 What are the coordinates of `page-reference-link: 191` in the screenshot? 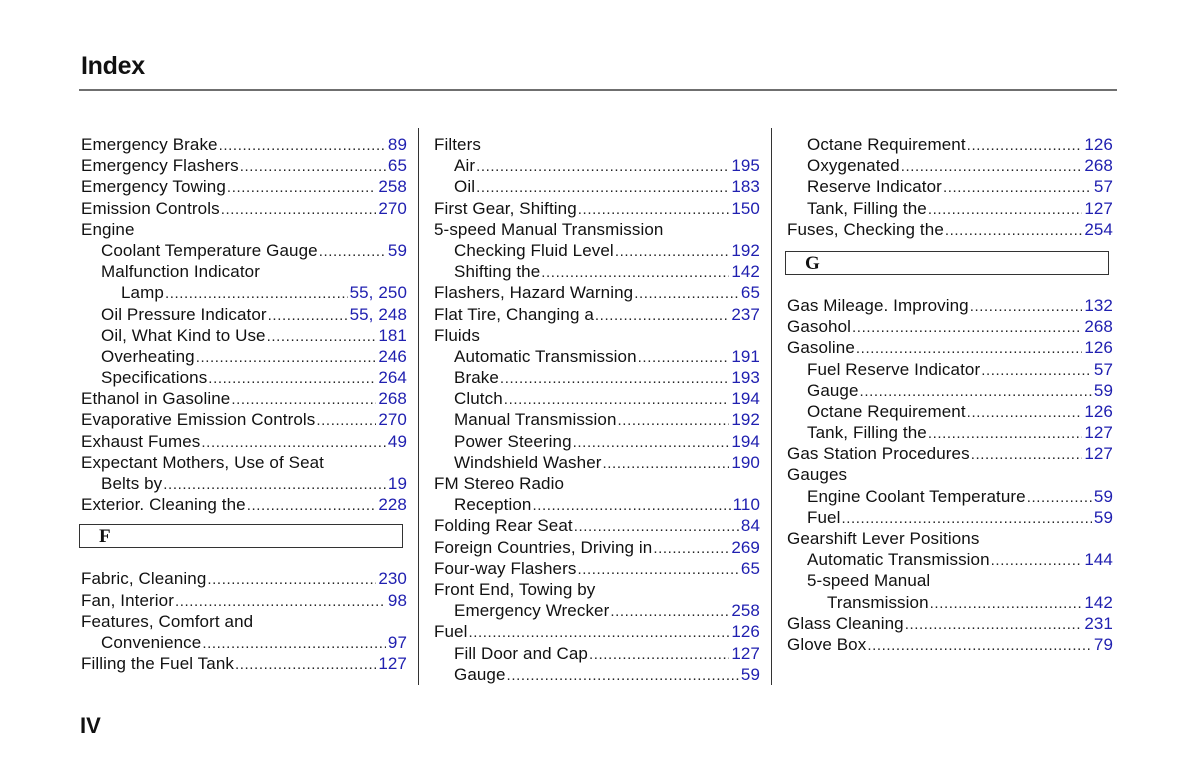 It's located at (745, 356).